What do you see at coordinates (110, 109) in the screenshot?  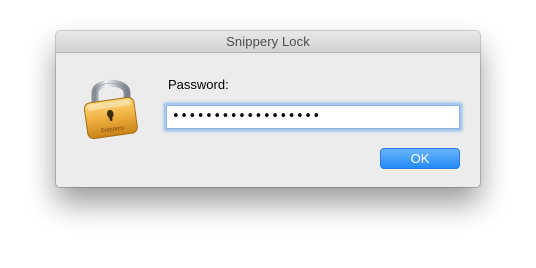 I see `padlock-icon: Snippery` at bounding box center [110, 109].